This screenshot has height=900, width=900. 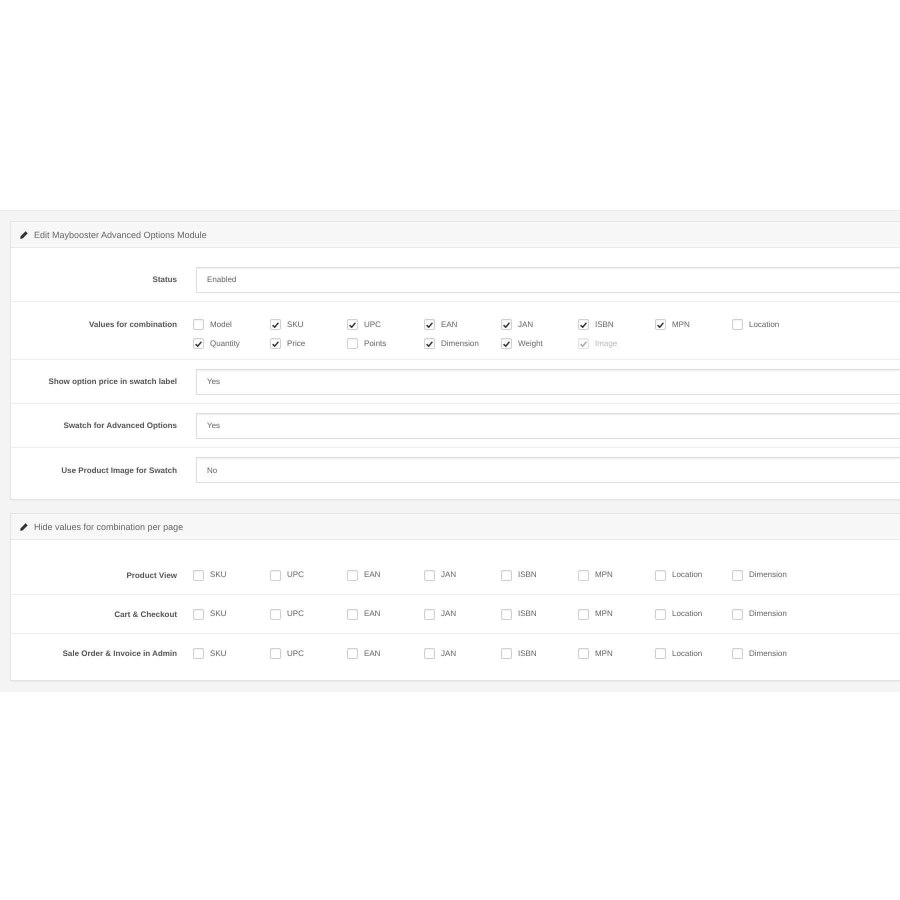 What do you see at coordinates (119, 426) in the screenshot?
I see `field-label: Swatch for Advanced Options` at bounding box center [119, 426].